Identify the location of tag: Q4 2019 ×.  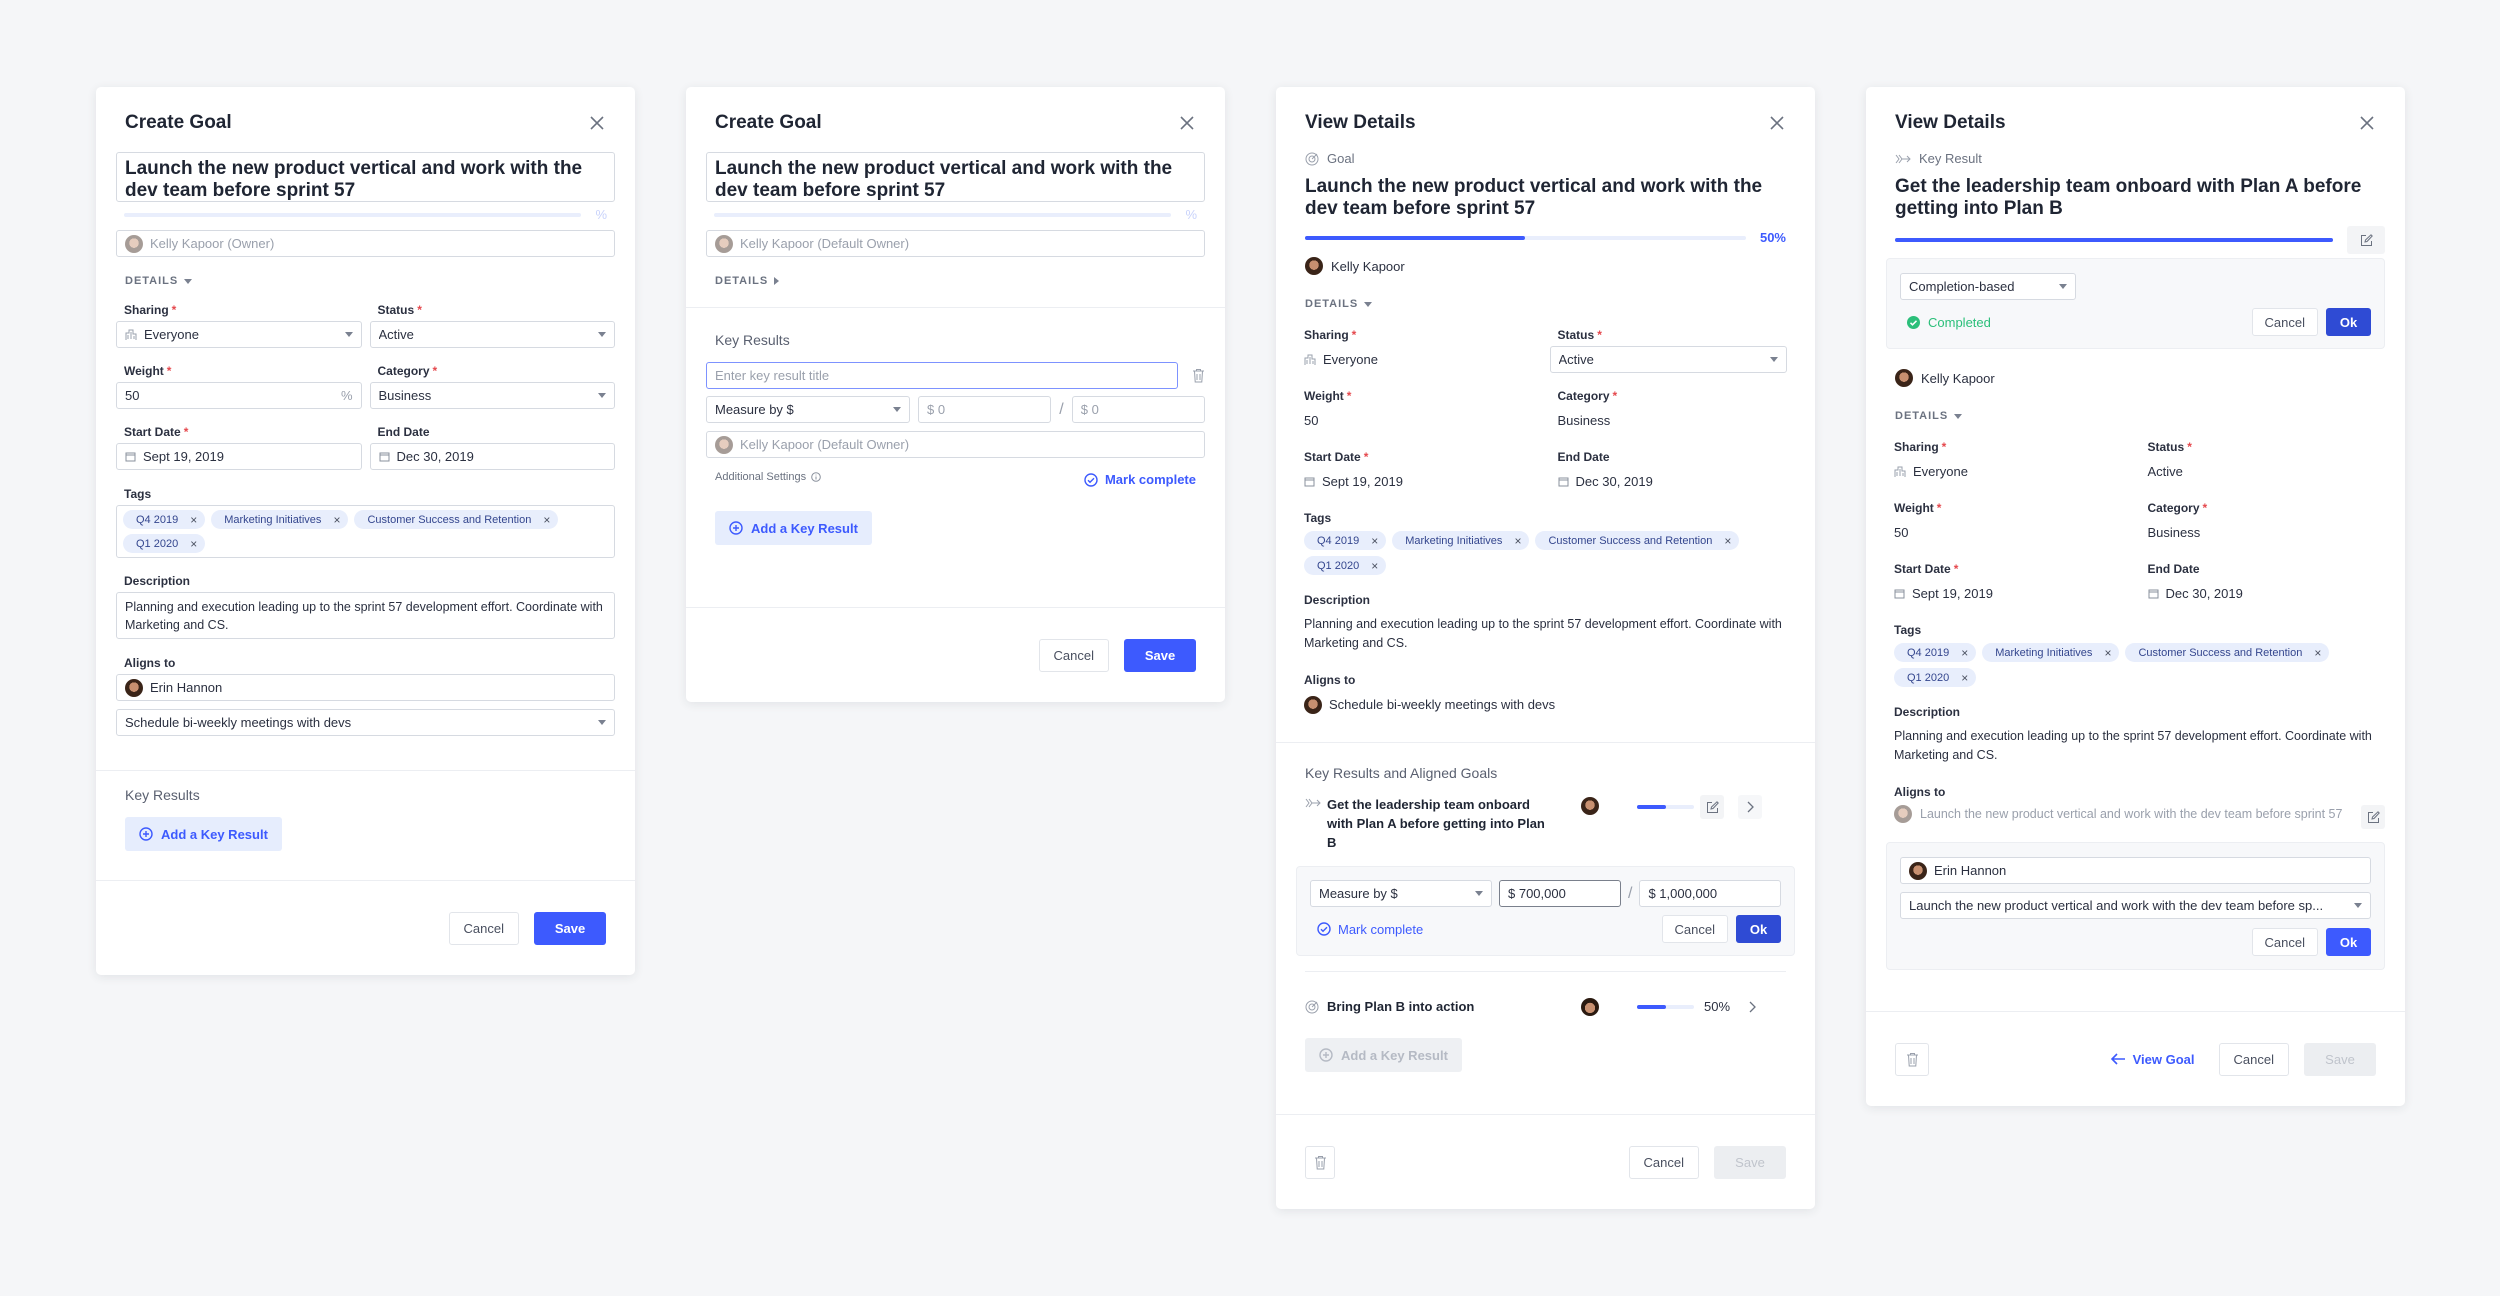
(164, 519).